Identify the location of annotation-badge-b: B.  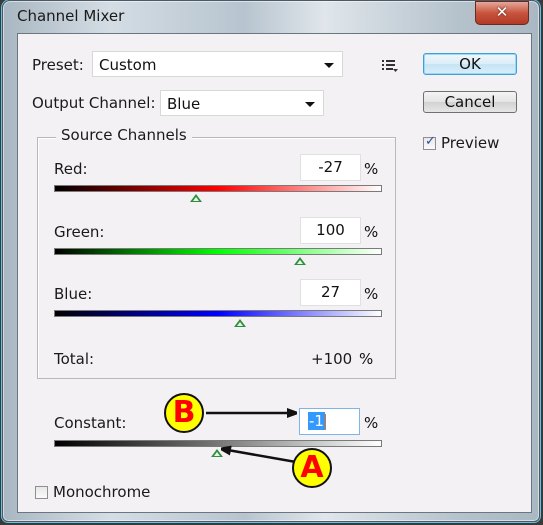
(184, 413).